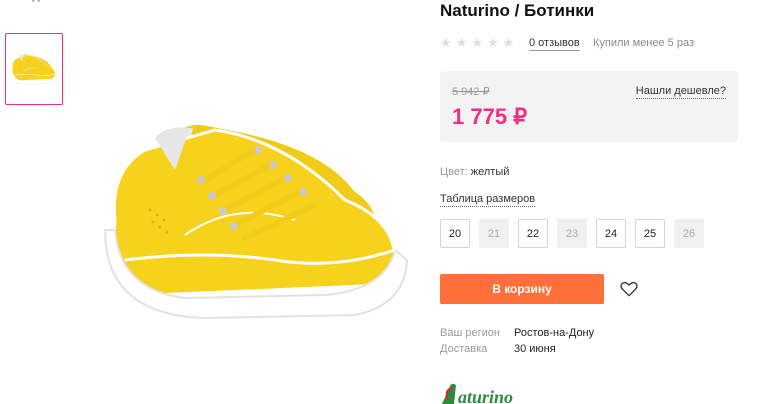 The height and width of the screenshot is (404, 770). I want to click on delivery-label: Доставка, so click(464, 349).